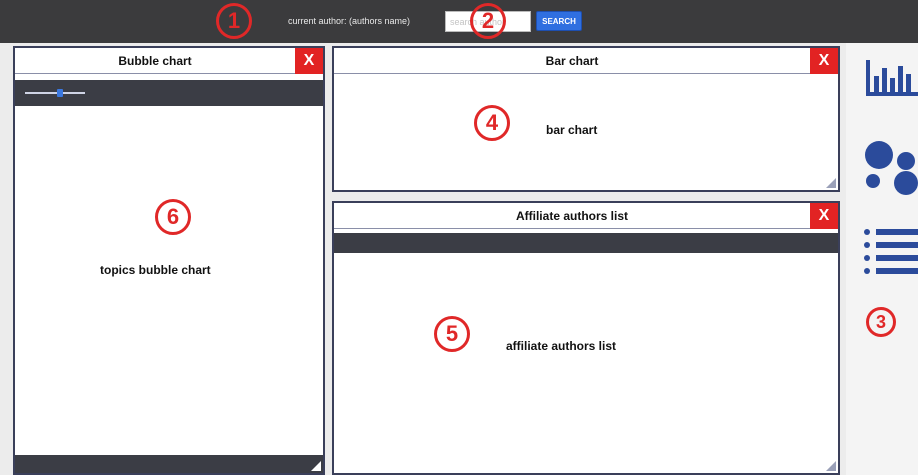  Describe the element at coordinates (571, 216) in the screenshot. I see `panel-title: Affiliate authors list` at that location.